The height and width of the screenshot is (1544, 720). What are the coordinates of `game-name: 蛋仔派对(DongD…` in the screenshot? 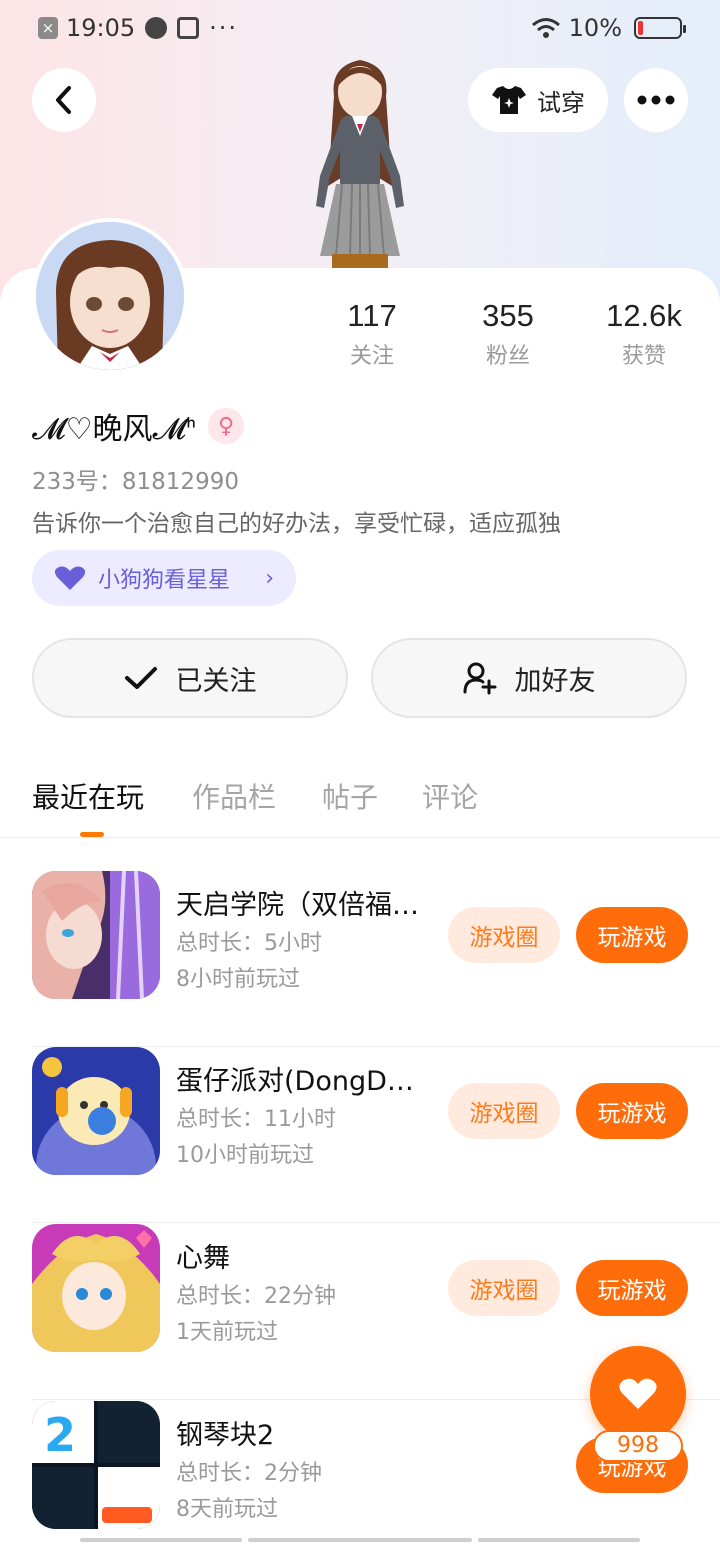 It's located at (295, 1081).